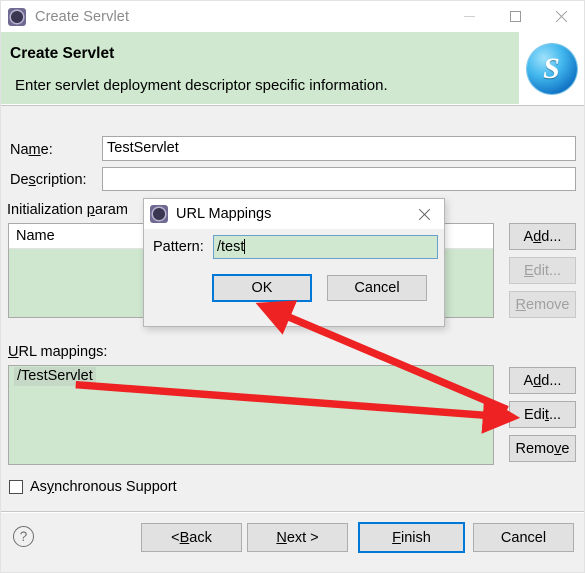 This screenshot has width=585, height=573. I want to click on dialog-ok-button: OK, so click(262, 288).